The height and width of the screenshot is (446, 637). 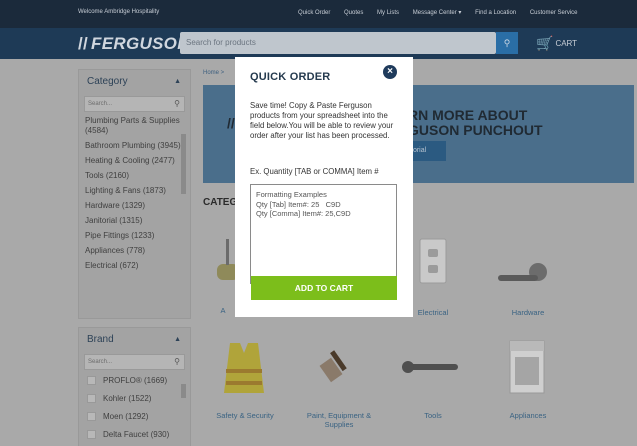 What do you see at coordinates (136, 434) in the screenshot?
I see `brand-label: Delta Faucet (930)` at bounding box center [136, 434].